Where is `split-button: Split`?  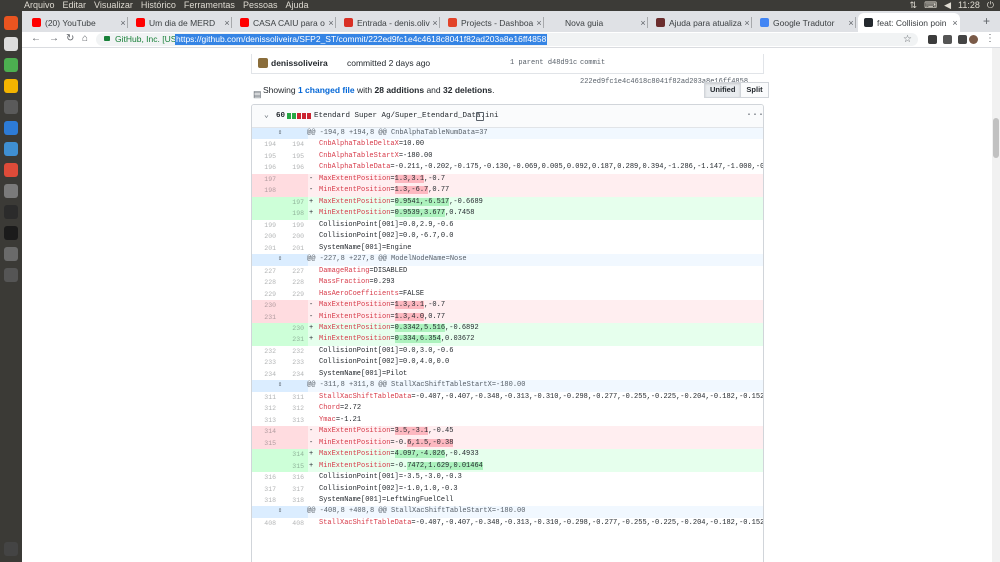 split-button: Split is located at coordinates (755, 90).